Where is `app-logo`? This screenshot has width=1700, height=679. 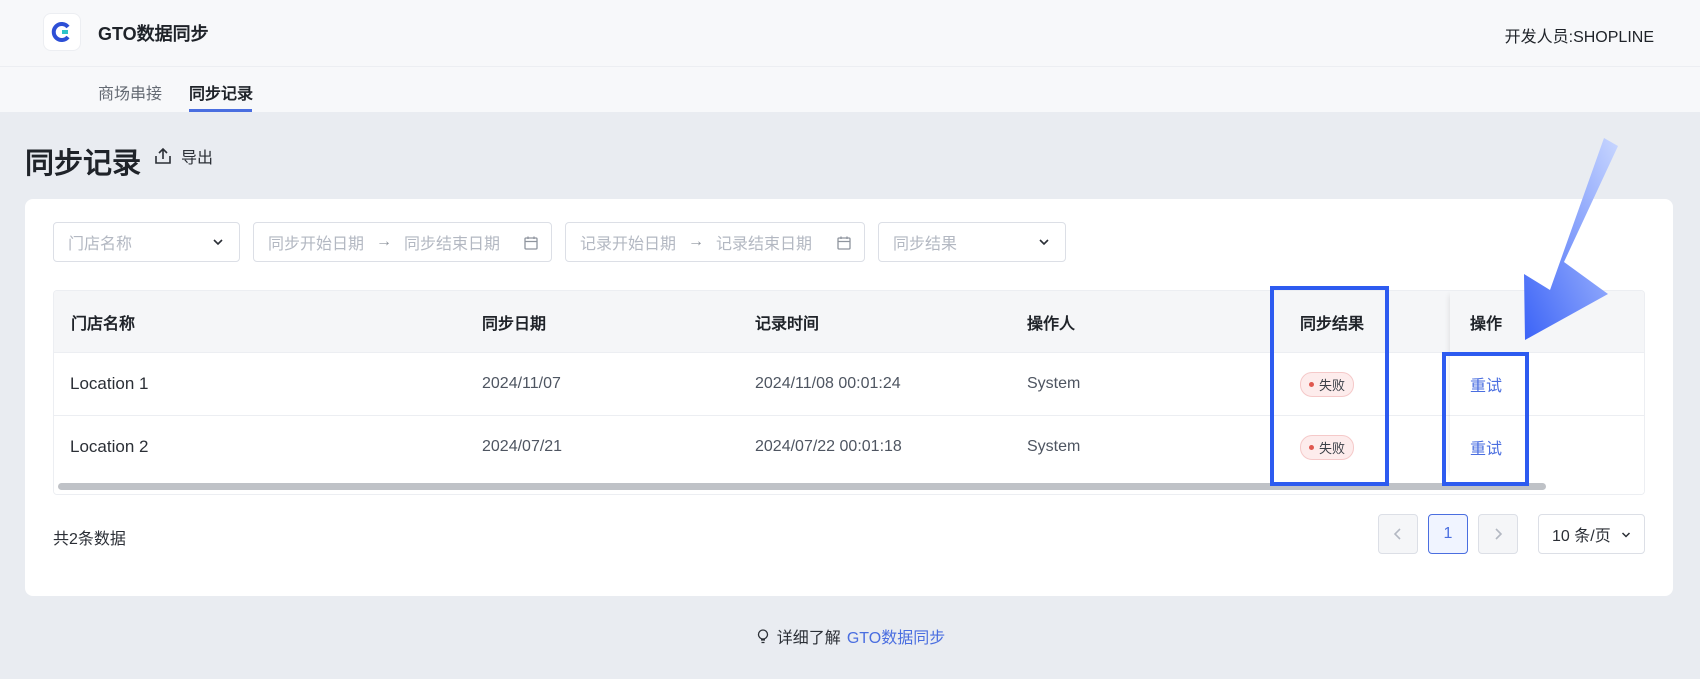 app-logo is located at coordinates (62, 32).